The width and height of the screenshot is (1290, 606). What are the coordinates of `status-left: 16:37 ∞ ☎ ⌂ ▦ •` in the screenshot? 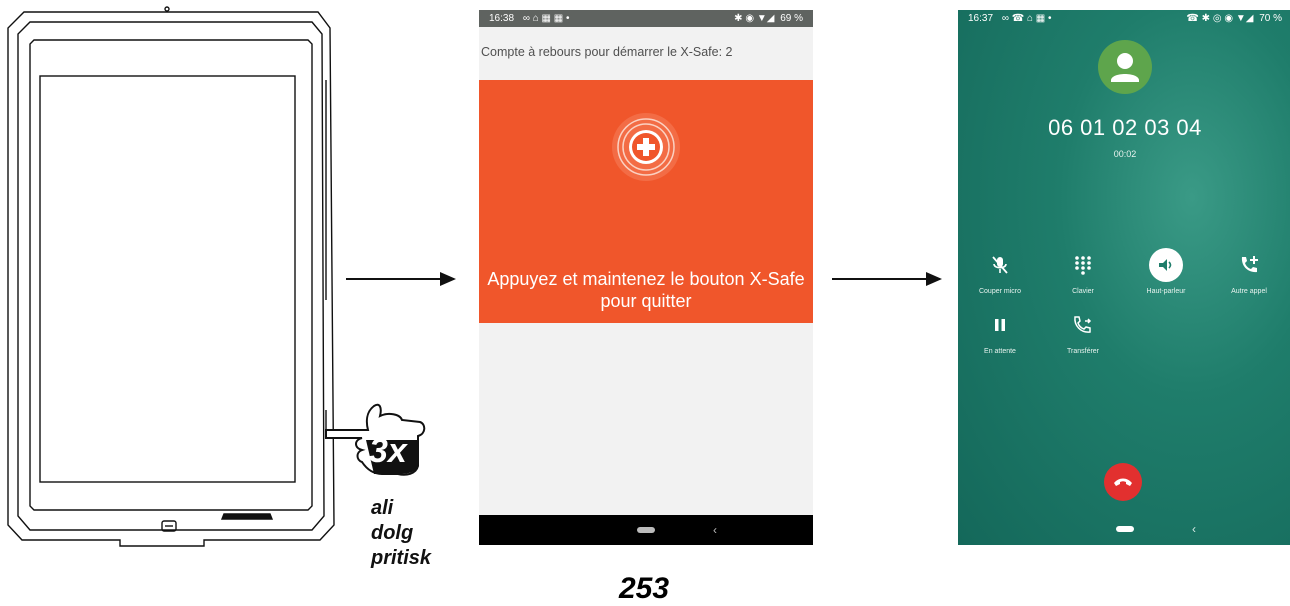 It's located at (1010, 18).